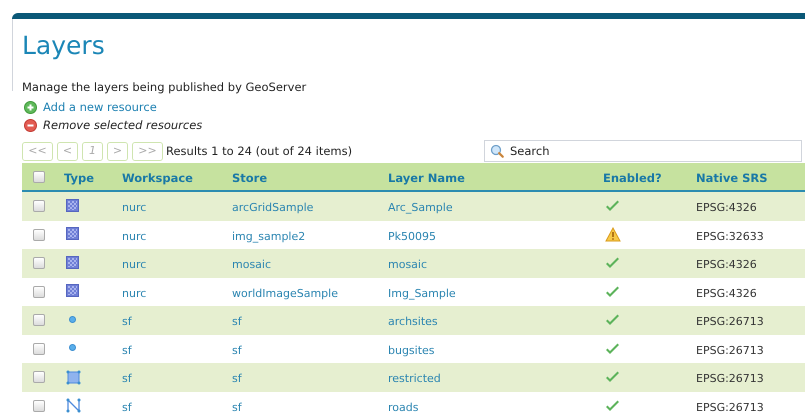  What do you see at coordinates (259, 151) in the screenshot?
I see `results-summary: Results 1 to 24 (out of 24 items)` at bounding box center [259, 151].